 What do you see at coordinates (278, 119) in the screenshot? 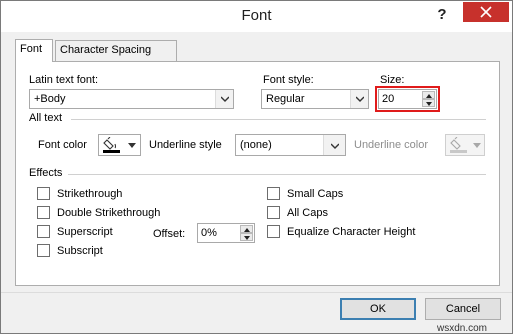
I see `all-text-divider` at bounding box center [278, 119].